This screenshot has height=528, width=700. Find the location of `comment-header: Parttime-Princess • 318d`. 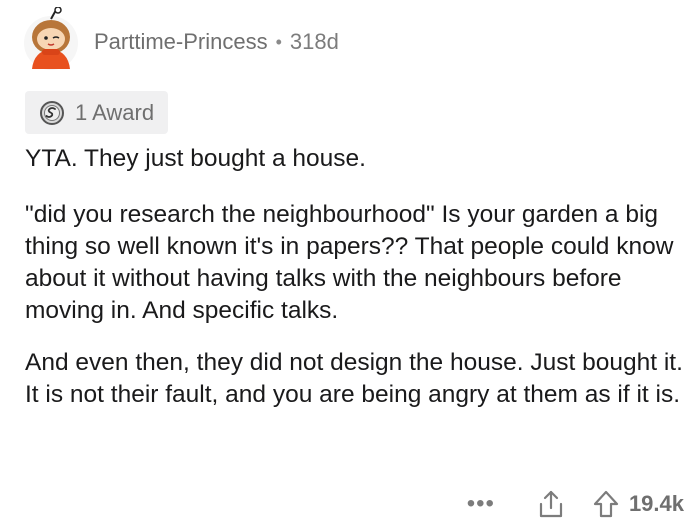

comment-header: Parttime-Princess • 318d is located at coordinates (180, 39).